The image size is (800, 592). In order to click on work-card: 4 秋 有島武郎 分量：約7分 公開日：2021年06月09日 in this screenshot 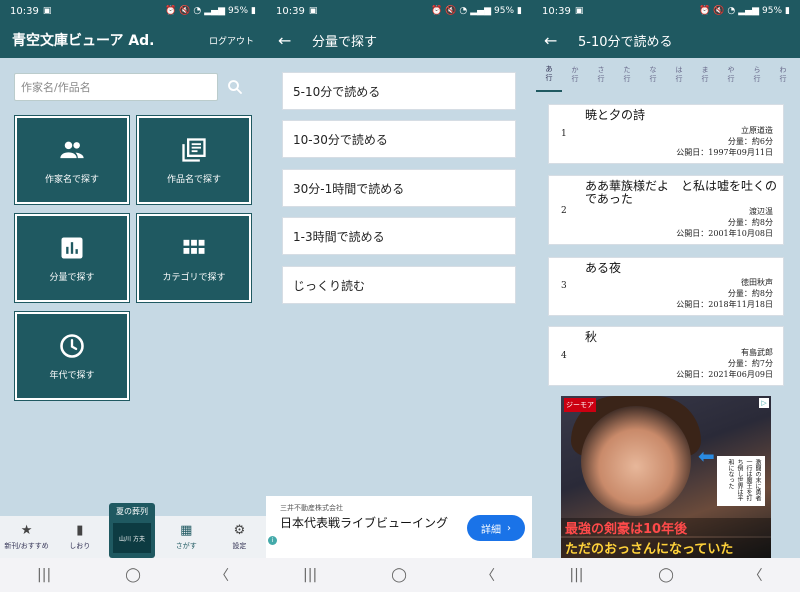, I will do `click(666, 356)`.